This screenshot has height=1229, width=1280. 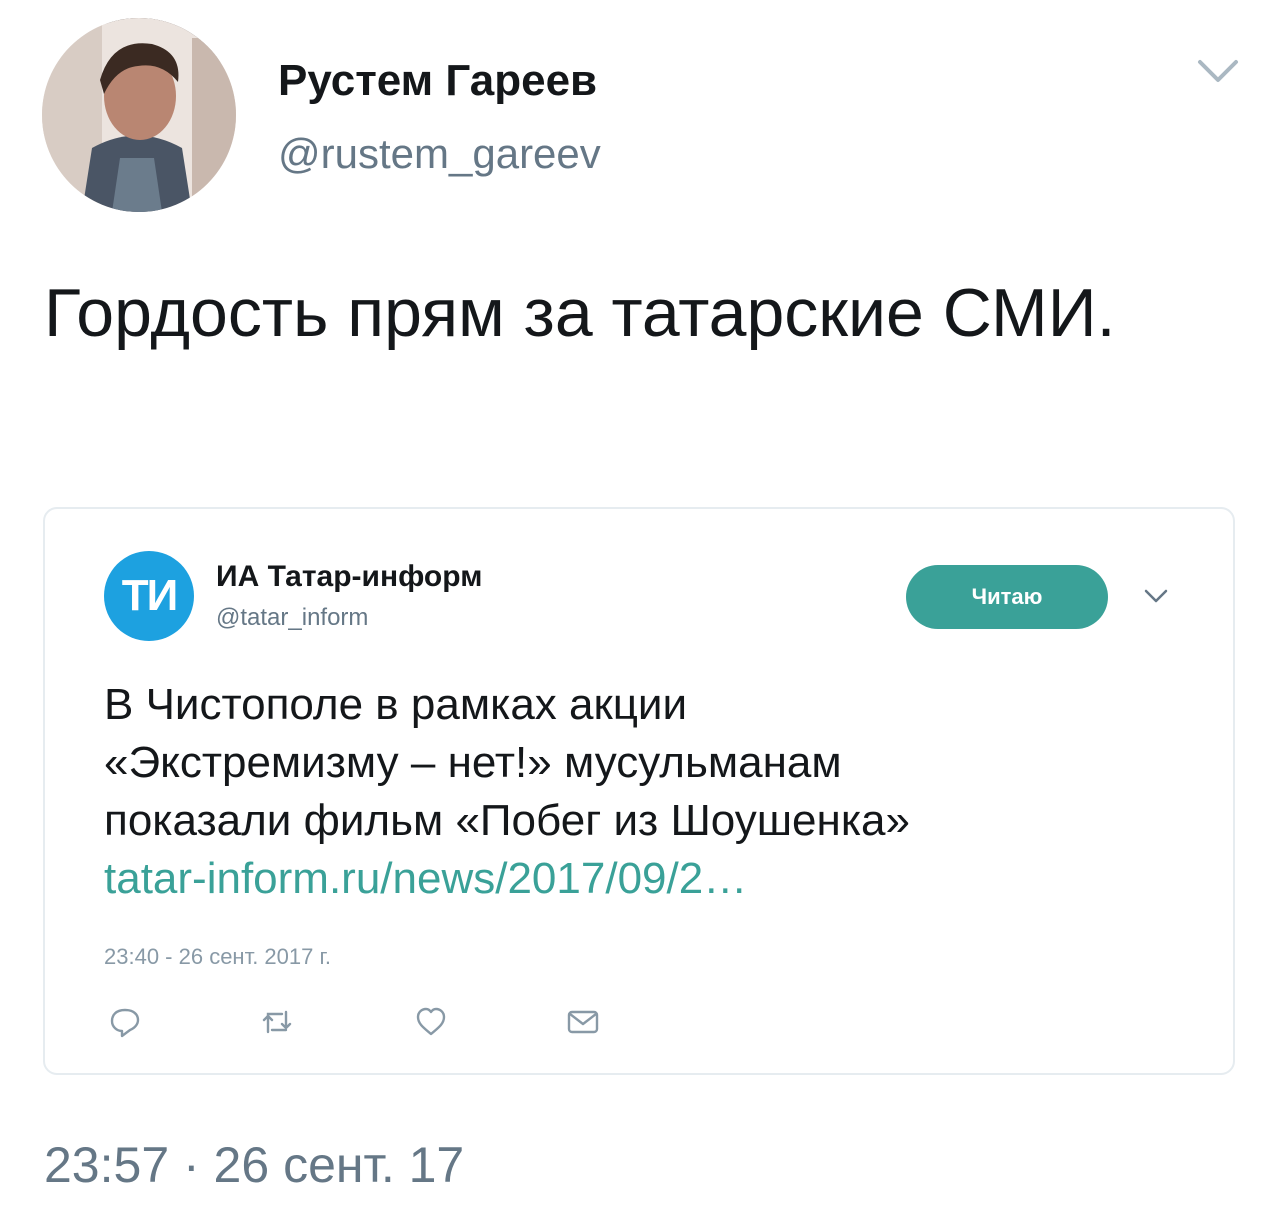 I want to click on quoted-author-name: ИА Татар-информ, so click(x=349, y=577).